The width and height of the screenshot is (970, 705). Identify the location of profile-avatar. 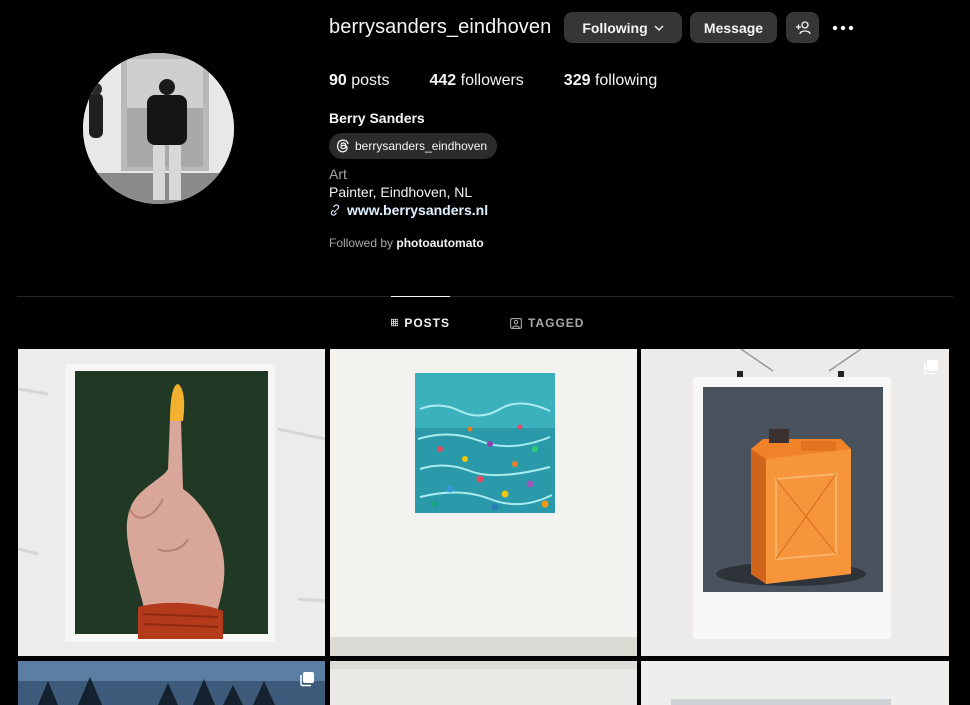
(158, 128).